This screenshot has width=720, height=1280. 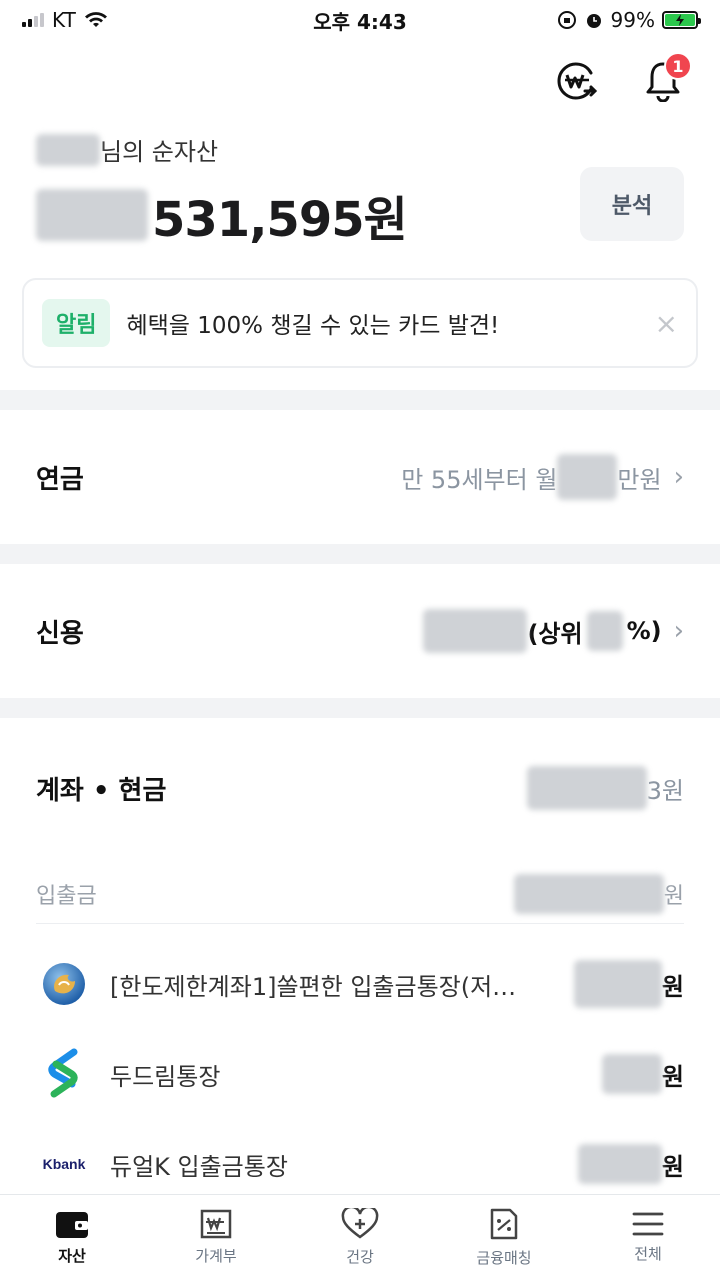 I want to click on wallet-icon, so click(x=72, y=1225).